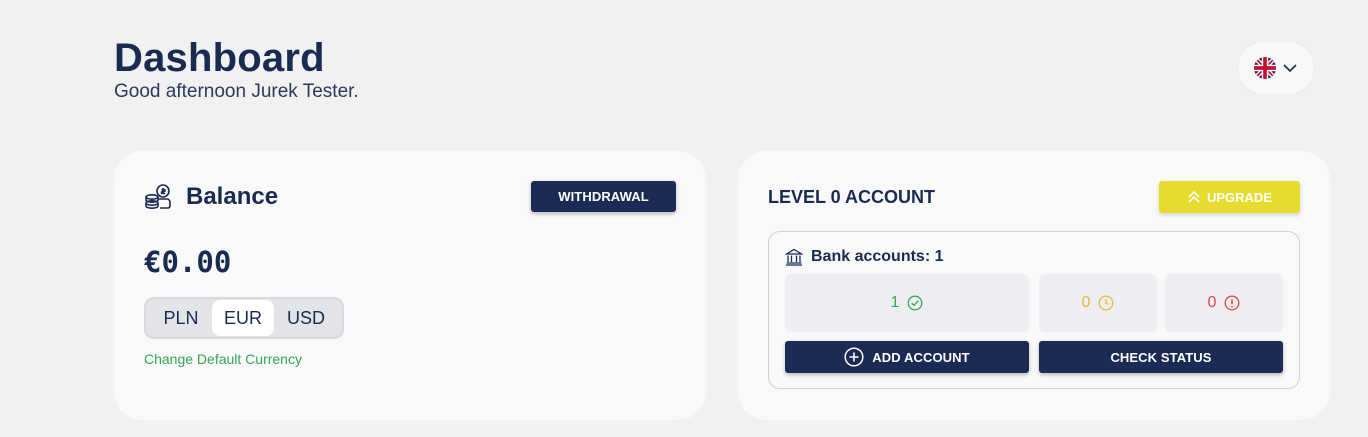 Image resolution: width=1368 pixels, height=437 pixels. What do you see at coordinates (877, 256) in the screenshot?
I see `bank-accounts-label: Bank accounts: 1` at bounding box center [877, 256].